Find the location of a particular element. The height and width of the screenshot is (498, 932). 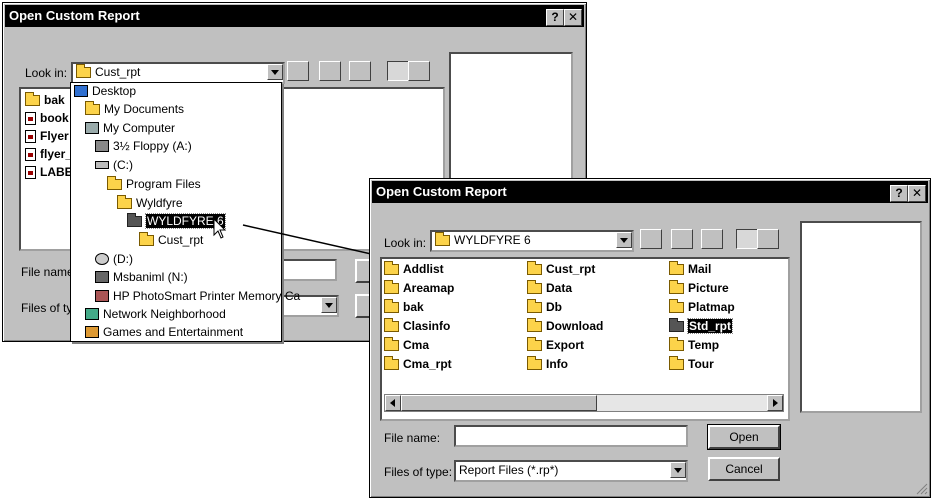

list-item: Temp is located at coordinates (694, 344).